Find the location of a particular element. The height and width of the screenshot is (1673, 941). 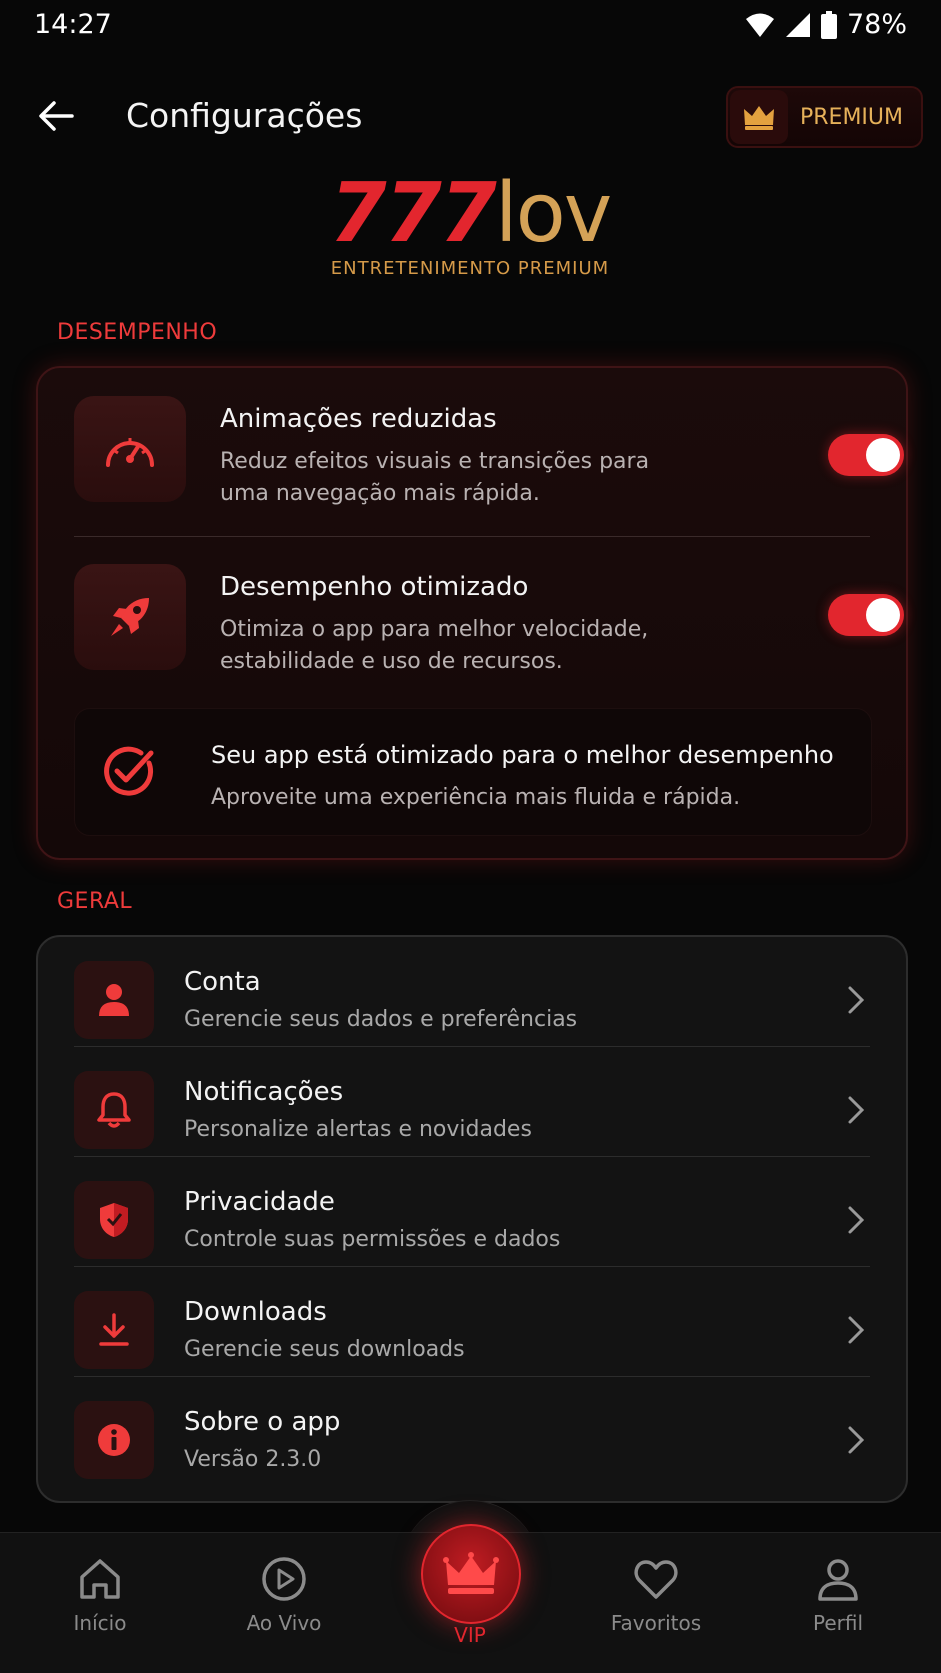

arrow-left-icon is located at coordinates (56, 116).